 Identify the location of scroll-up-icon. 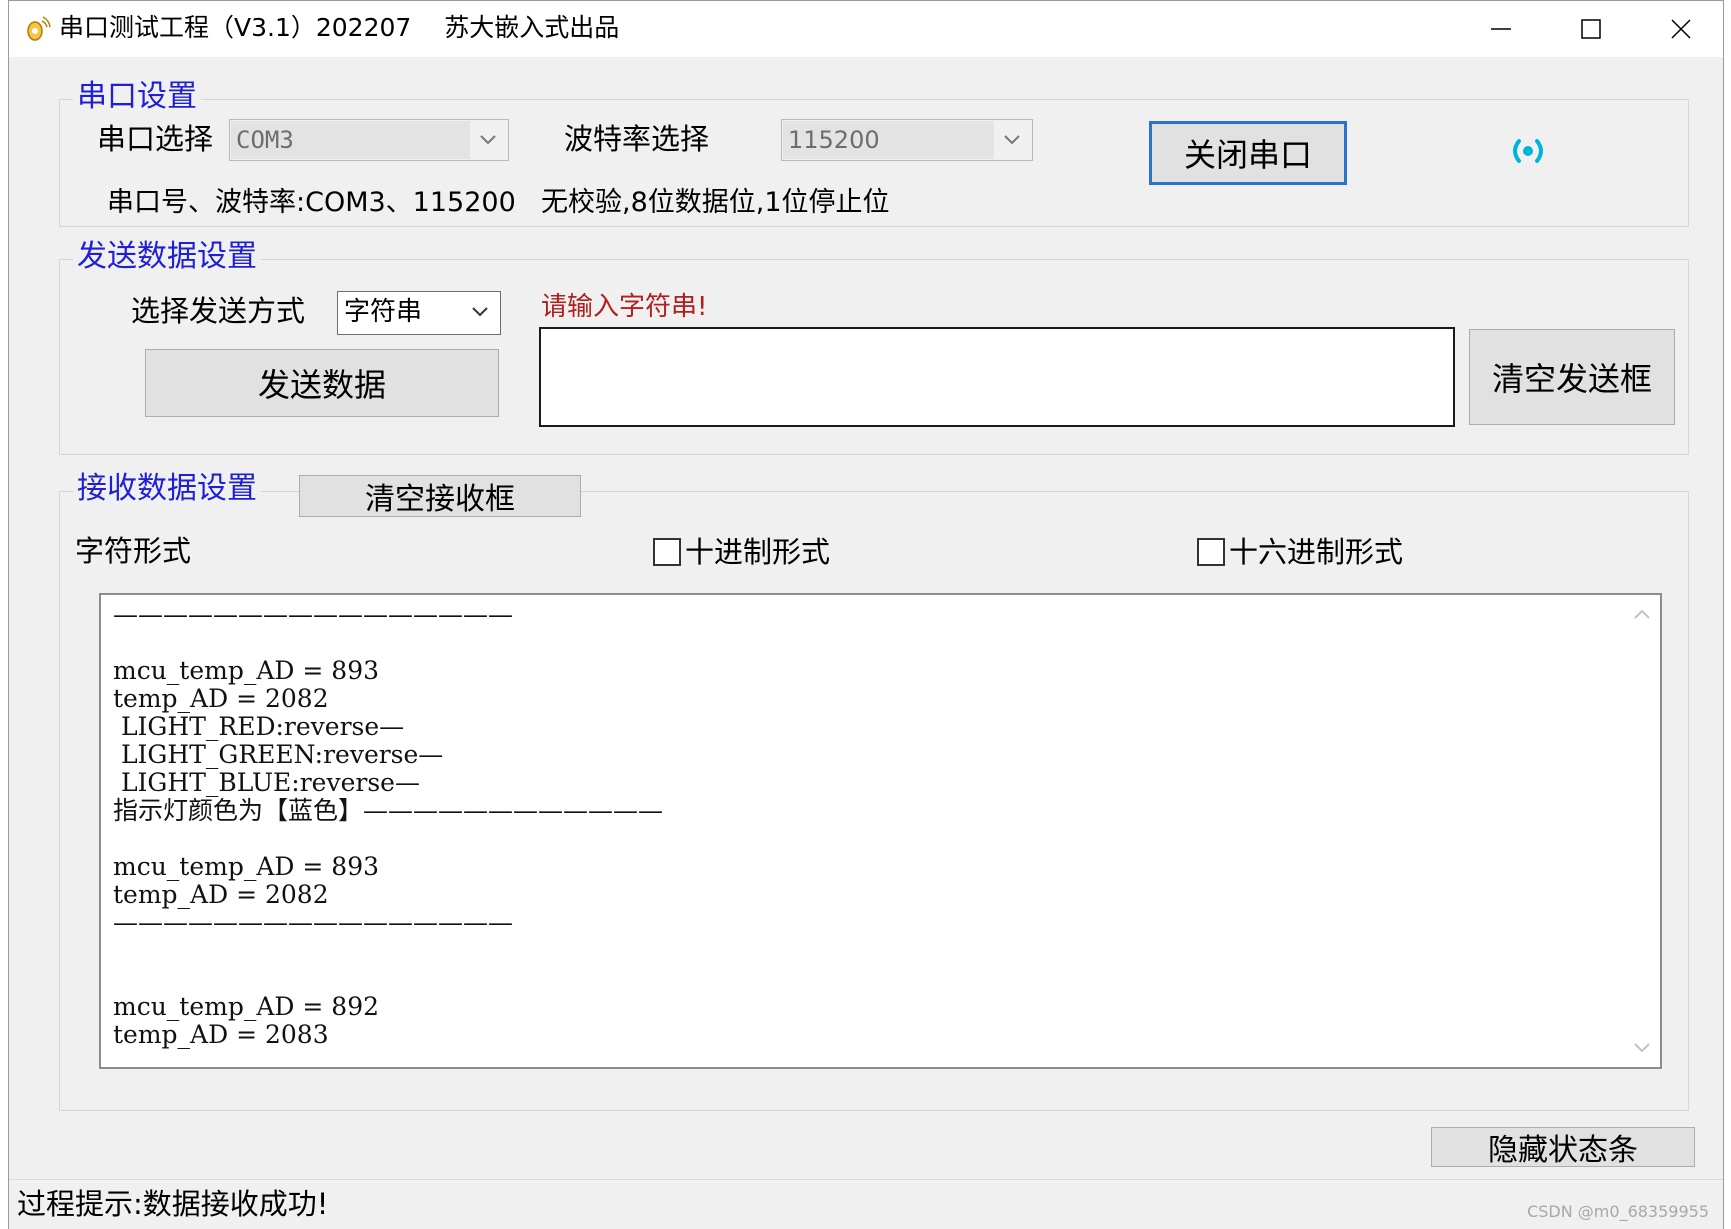
(1642, 614).